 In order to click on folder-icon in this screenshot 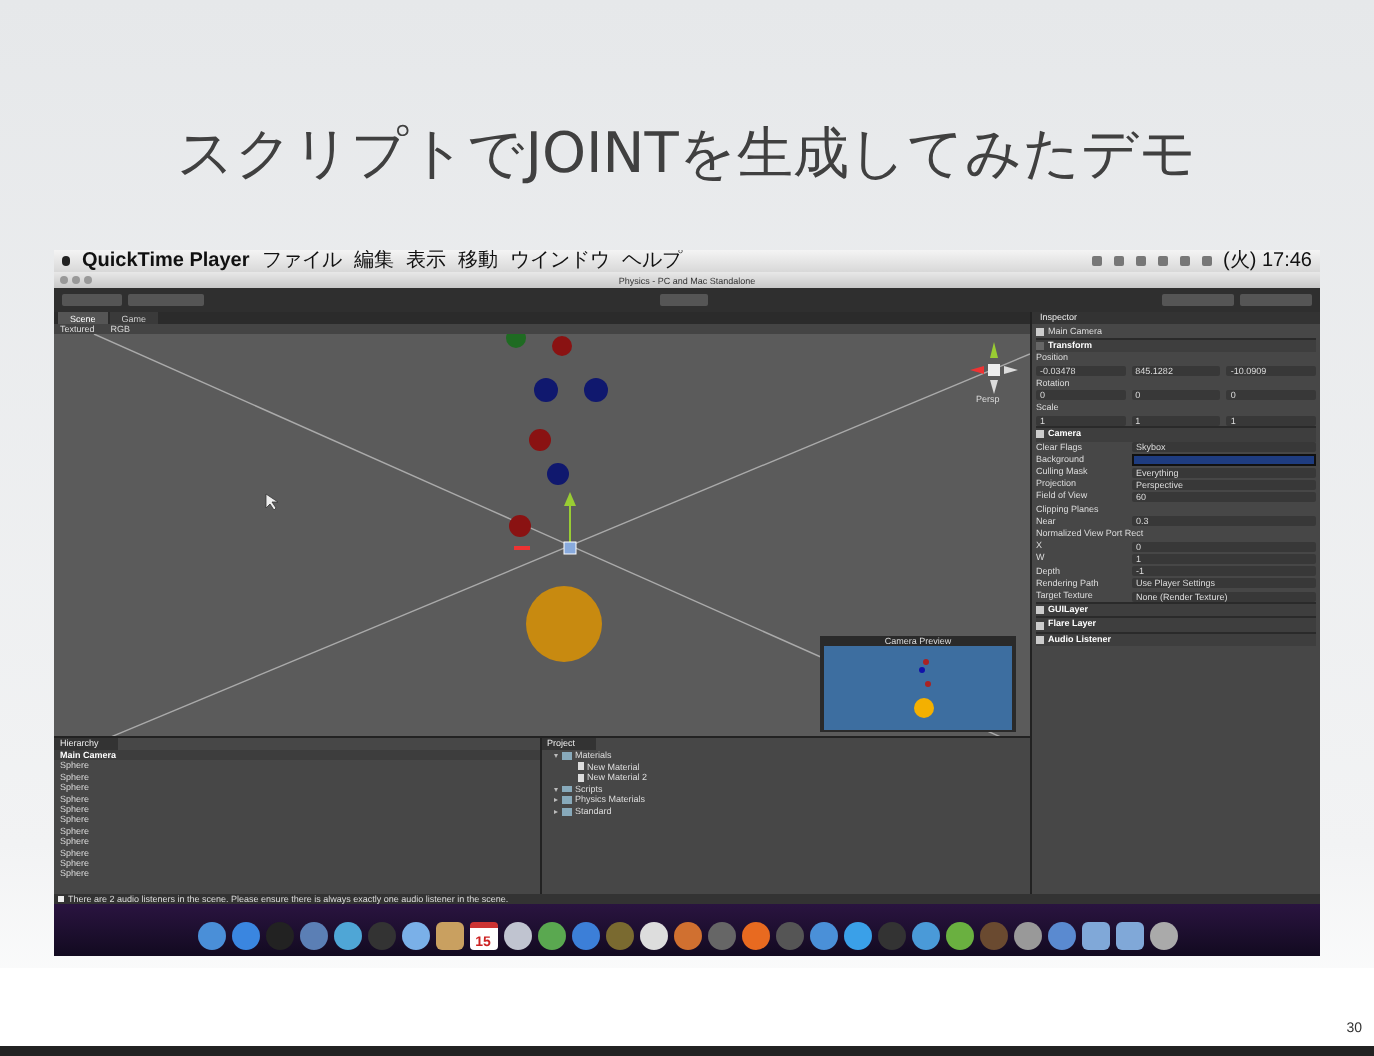, I will do `click(566, 756)`.